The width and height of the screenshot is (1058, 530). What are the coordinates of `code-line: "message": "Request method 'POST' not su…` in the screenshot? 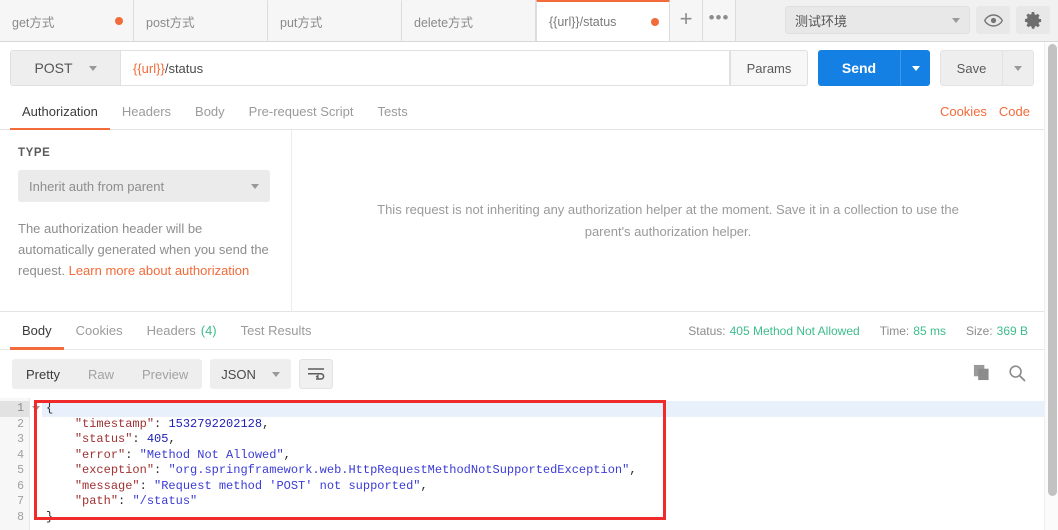 It's located at (543, 487).